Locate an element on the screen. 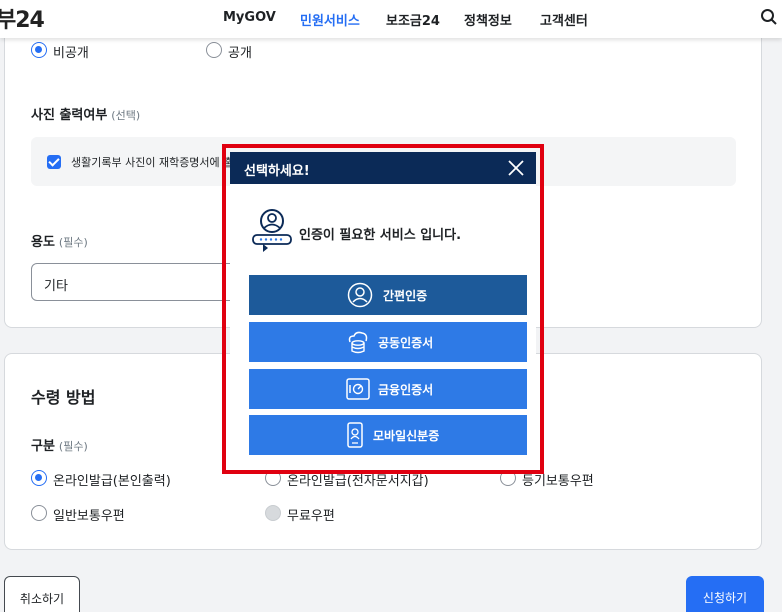 The height and width of the screenshot is (612, 782). nav-civil-service: 민원서비스 is located at coordinates (330, 19).